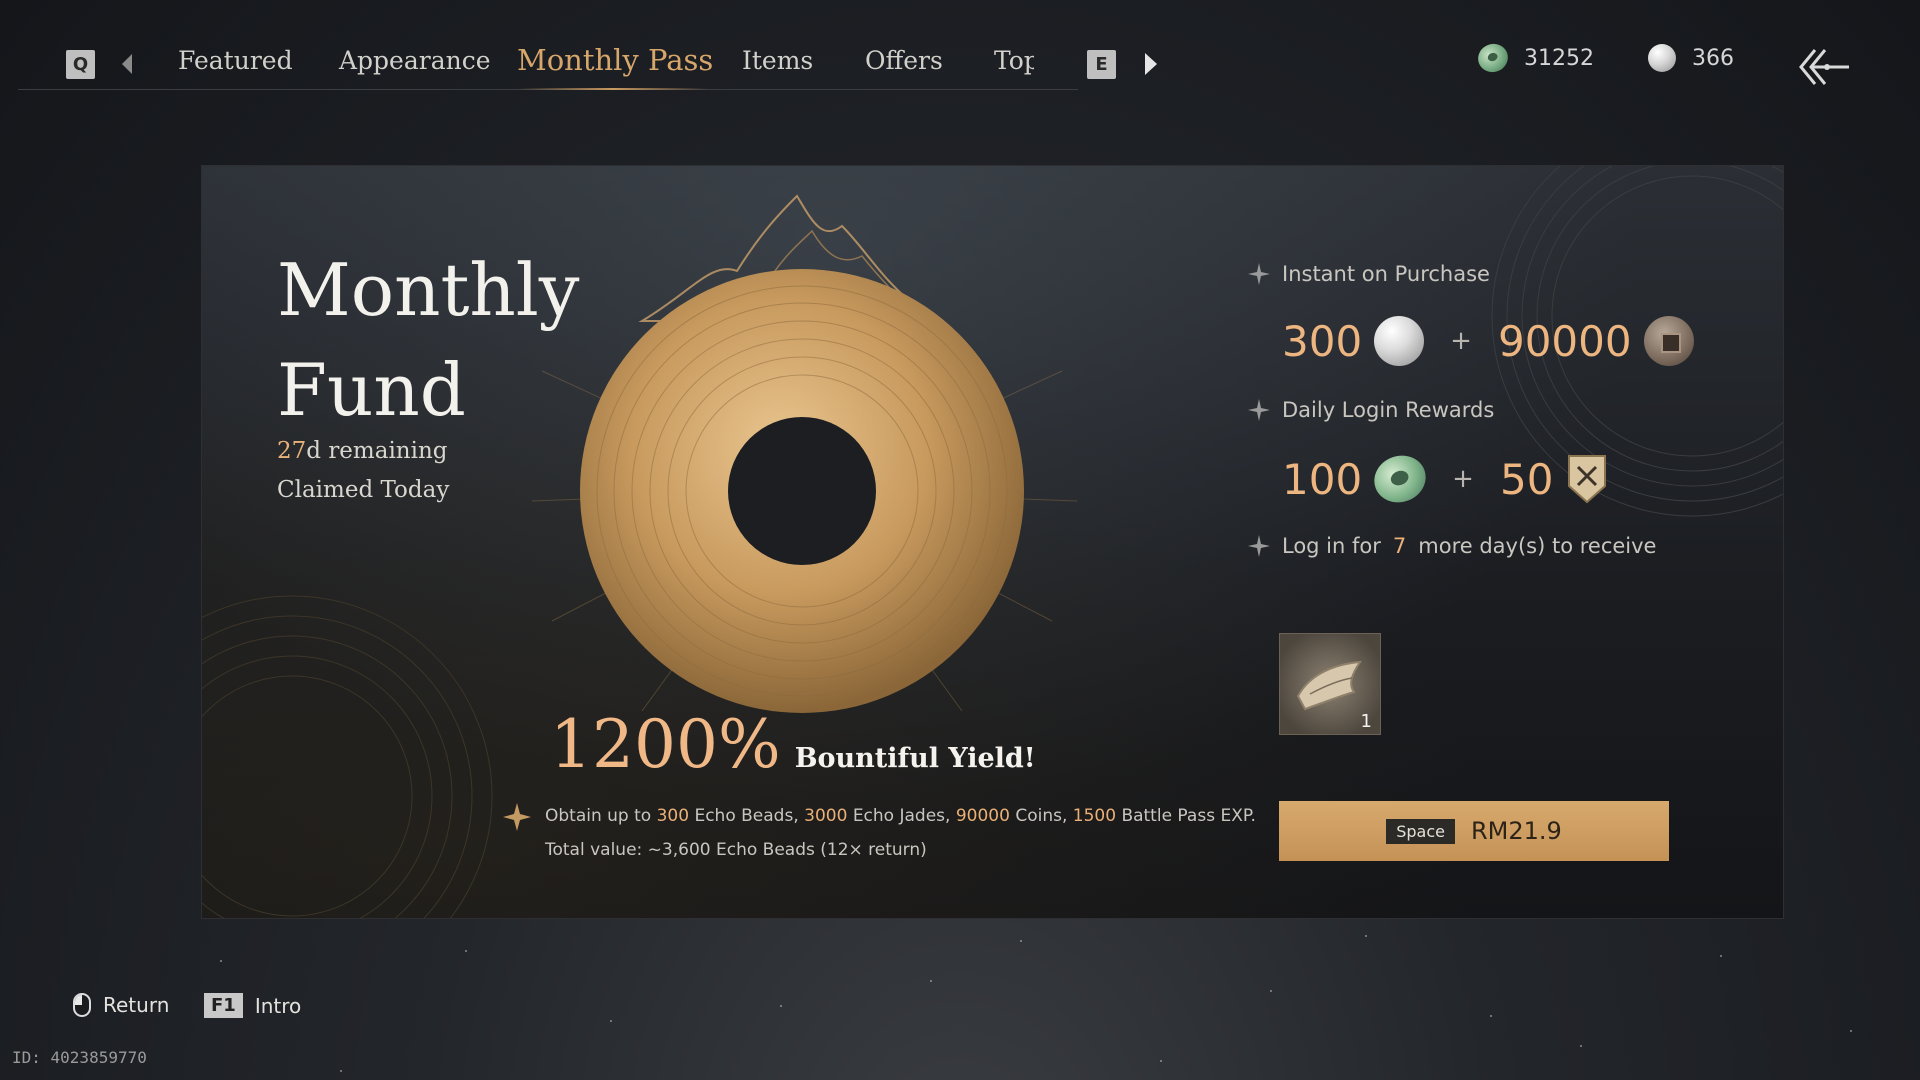 Image resolution: width=1920 pixels, height=1080 pixels. Describe the element at coordinates (1388, 410) in the screenshot. I see `daily-login-label: Daily Login Rewards` at that location.